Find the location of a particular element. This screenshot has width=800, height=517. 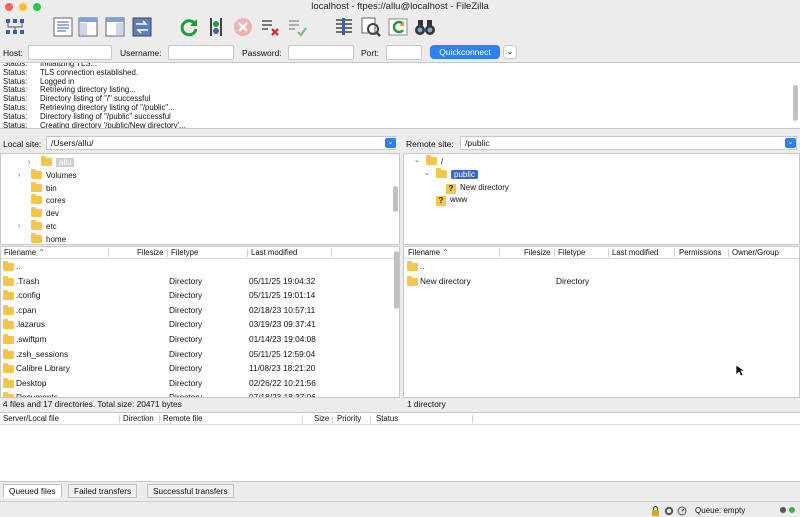

remote-col-owner: Owner/Group is located at coordinates (755, 253).